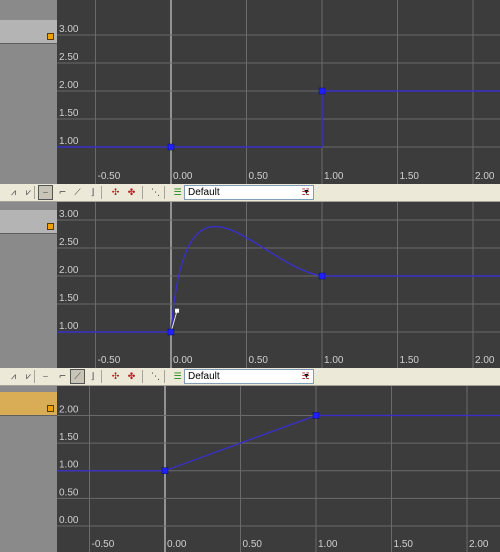  I want to click on break-tangents-icon: ✣, so click(115, 192).